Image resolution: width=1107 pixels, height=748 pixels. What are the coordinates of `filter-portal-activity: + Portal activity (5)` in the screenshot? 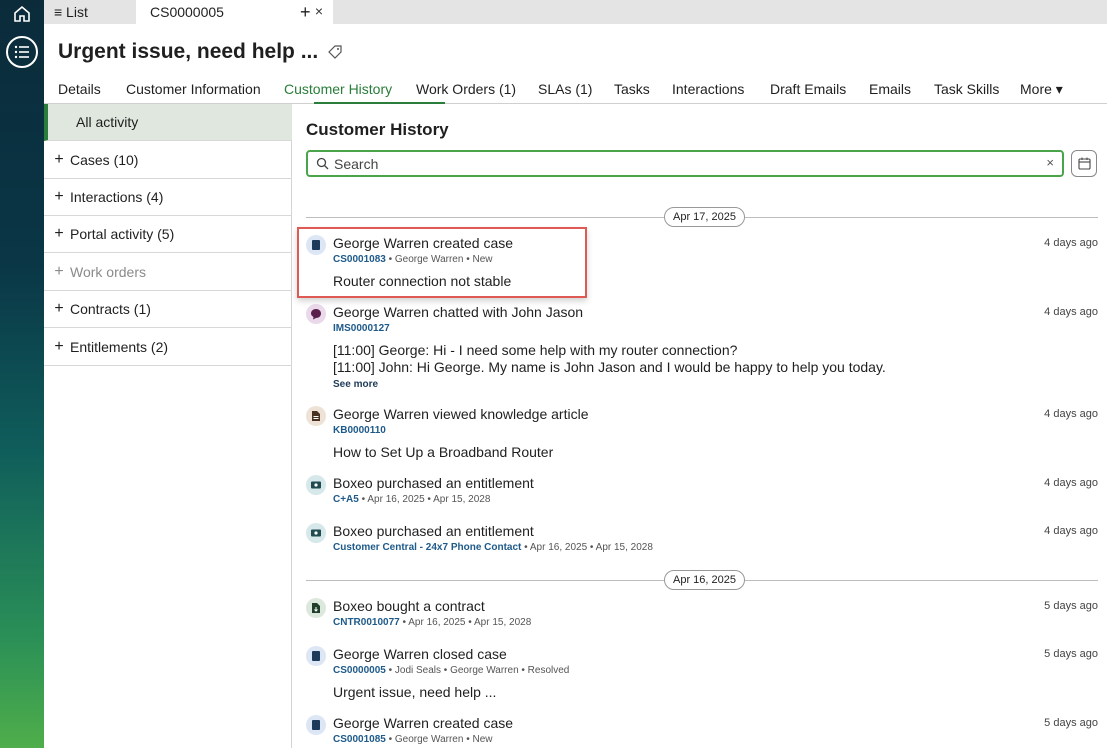 It's located at (168, 234).